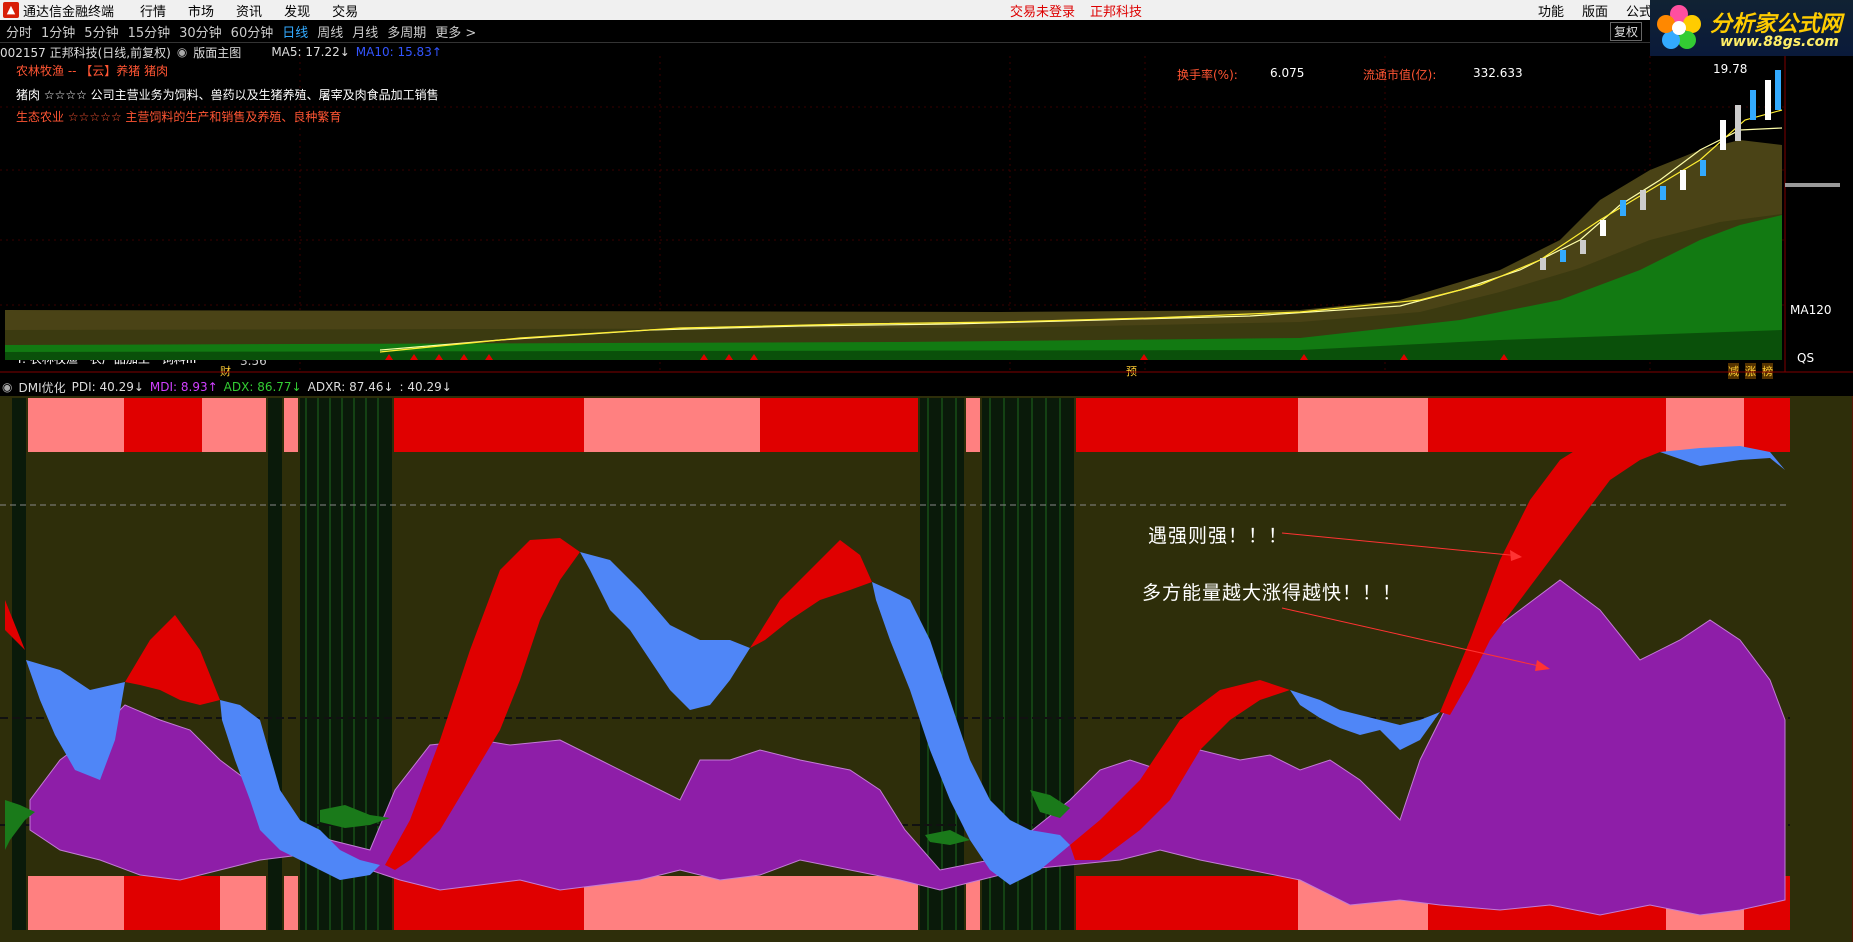 This screenshot has width=1853, height=942. Describe the element at coordinates (1272, 593) in the screenshot. I see `annotation-text-2: 多方能量越大涨得越快！！！` at that location.